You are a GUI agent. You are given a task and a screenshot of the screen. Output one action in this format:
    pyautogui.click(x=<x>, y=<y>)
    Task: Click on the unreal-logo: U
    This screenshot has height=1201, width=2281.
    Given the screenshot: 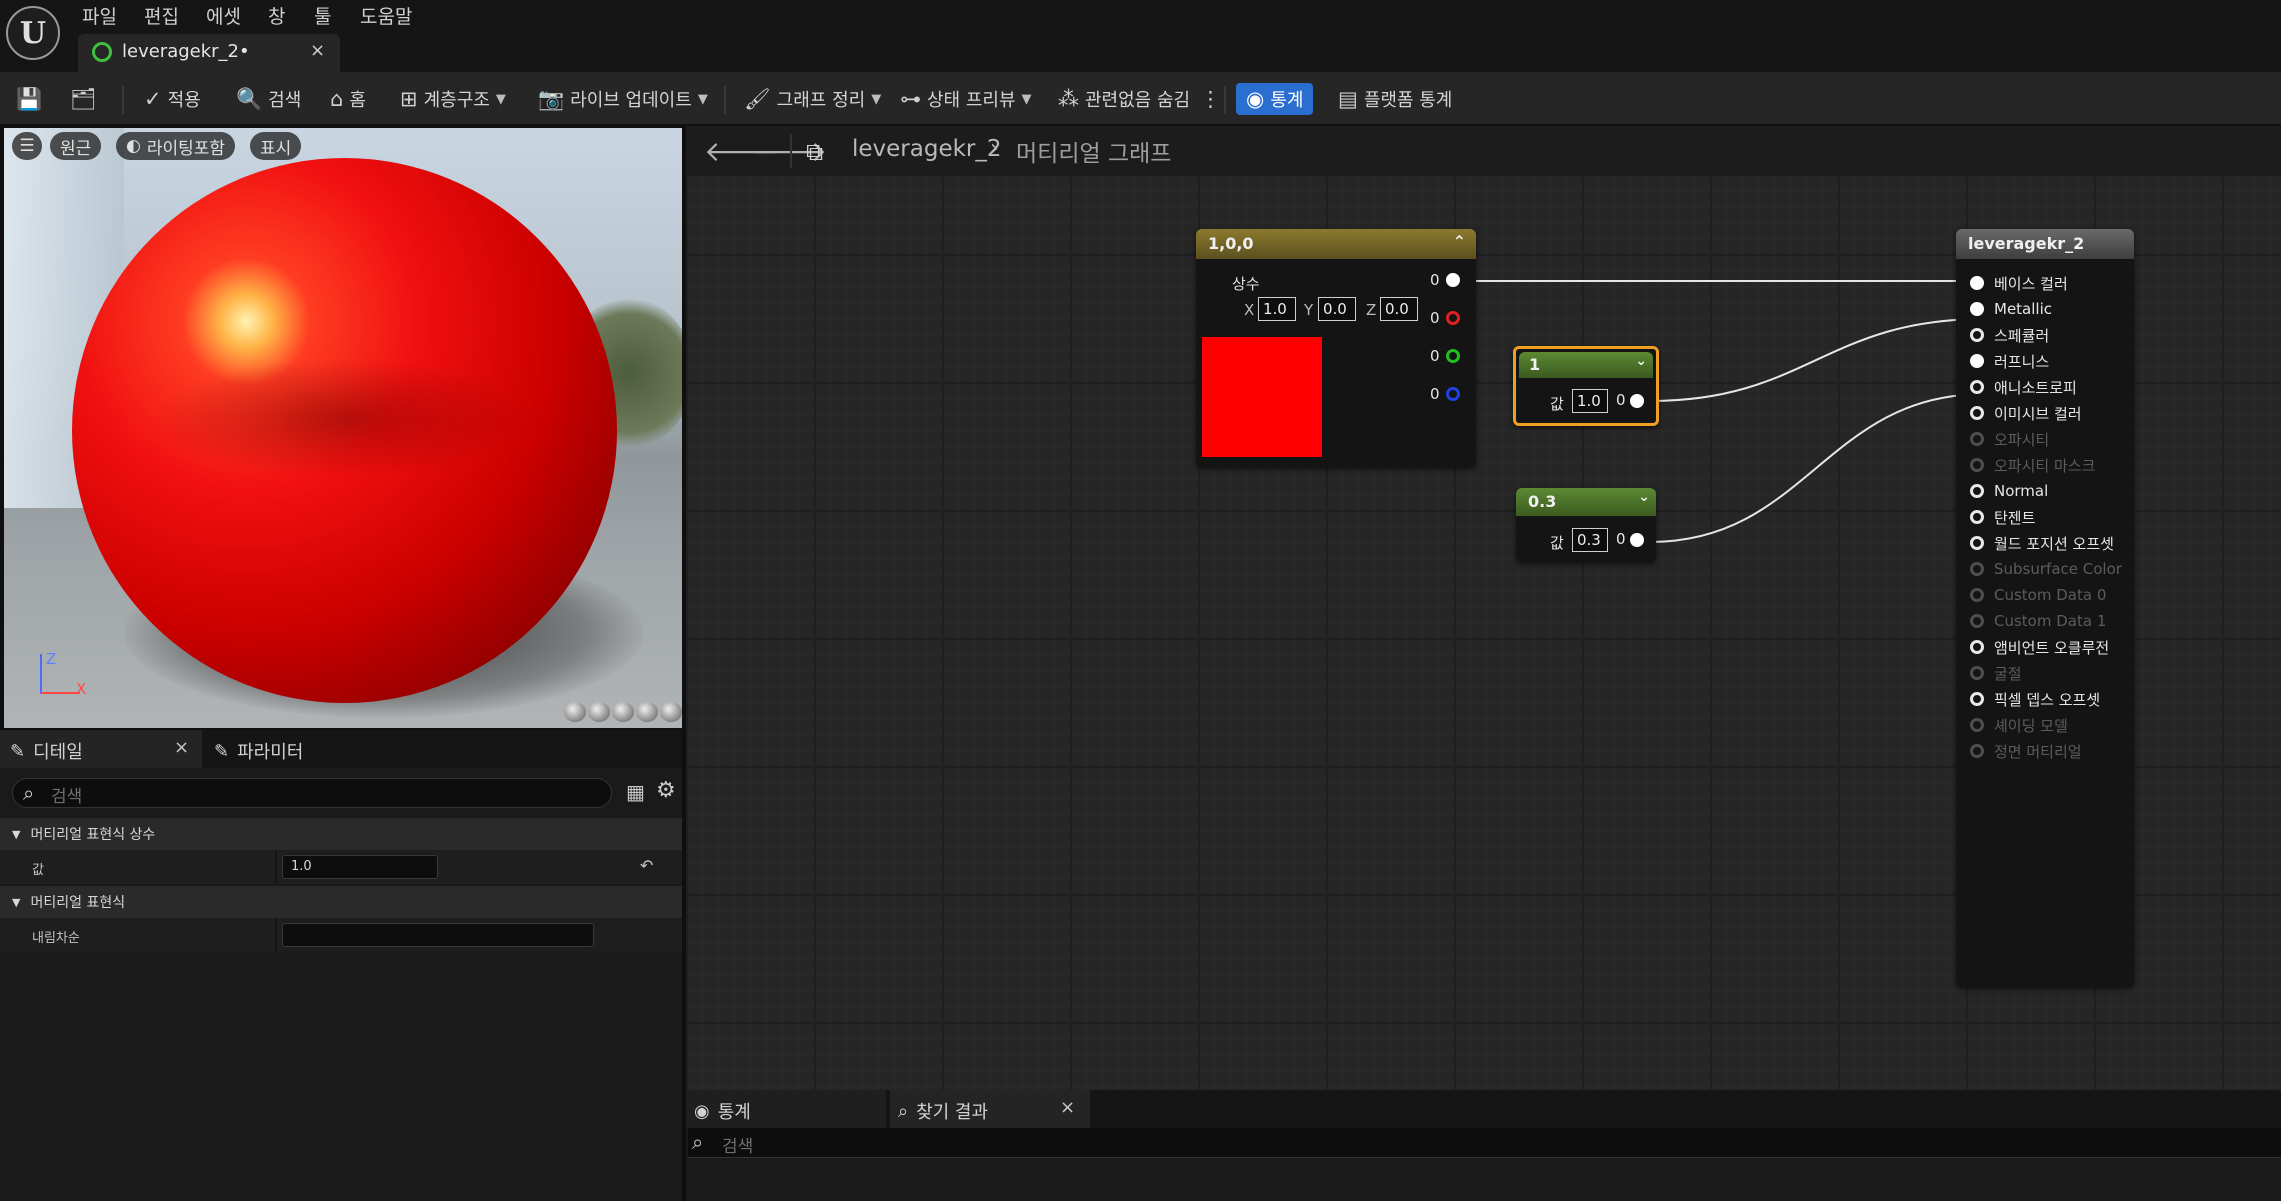 What is the action you would take?
    pyautogui.click(x=33, y=33)
    